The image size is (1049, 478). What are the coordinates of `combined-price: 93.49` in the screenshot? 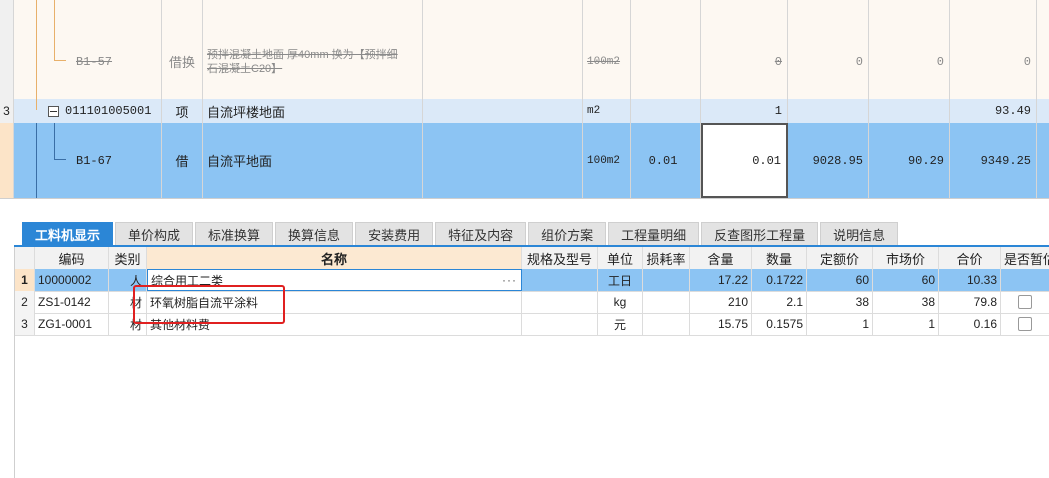 It's located at (993, 111).